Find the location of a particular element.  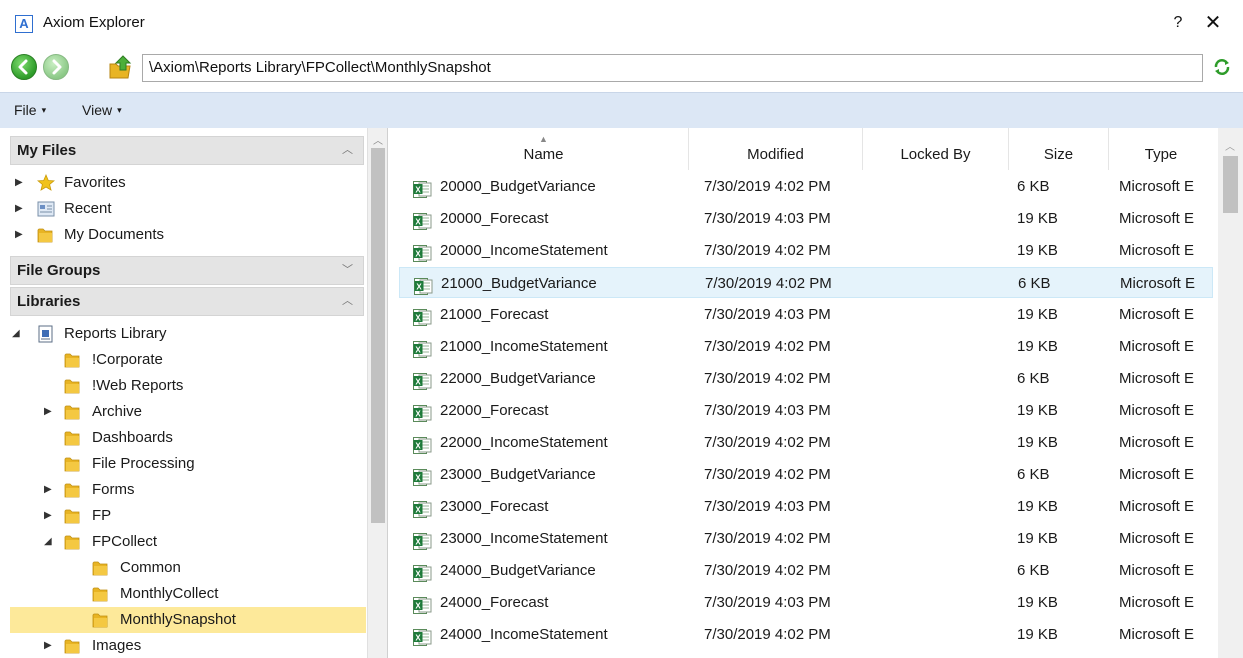

sidebar-scroll-thumb is located at coordinates (378, 335).